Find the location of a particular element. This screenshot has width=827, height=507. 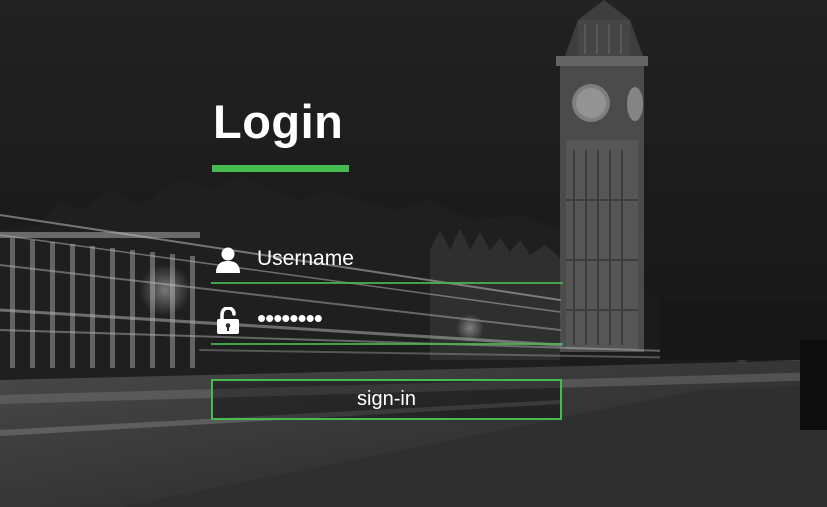

username-underline is located at coordinates (387, 283).